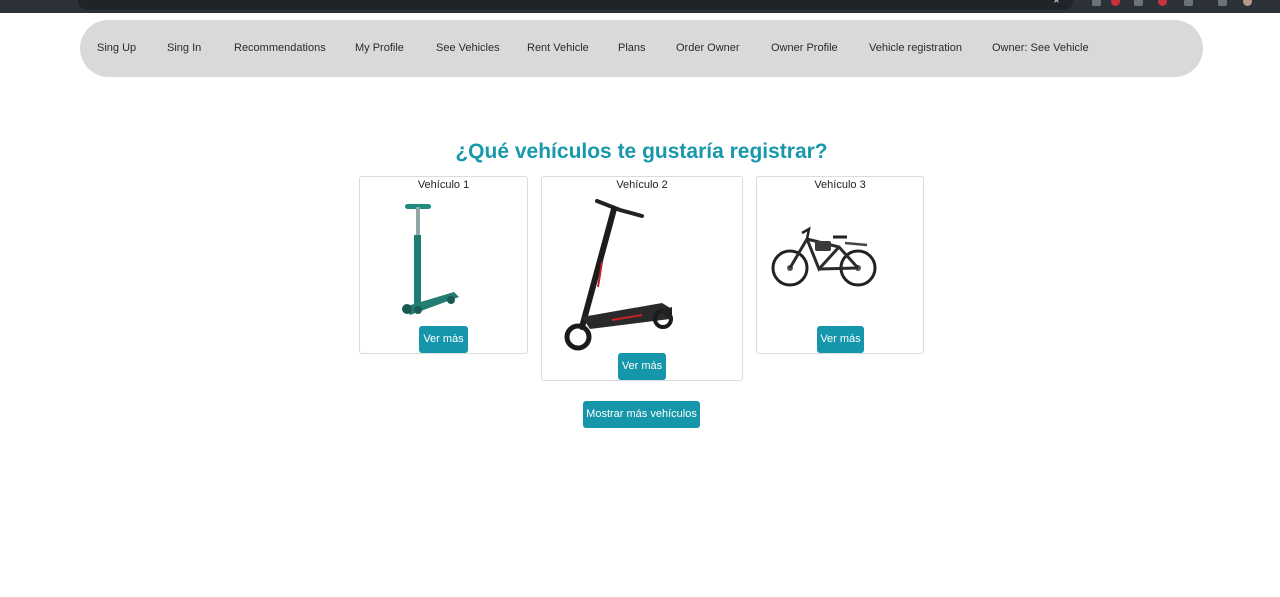 This screenshot has width=1280, height=597. What do you see at coordinates (641, 414) in the screenshot?
I see `show-more-vehicles-button: Mostrar más vehículos` at bounding box center [641, 414].